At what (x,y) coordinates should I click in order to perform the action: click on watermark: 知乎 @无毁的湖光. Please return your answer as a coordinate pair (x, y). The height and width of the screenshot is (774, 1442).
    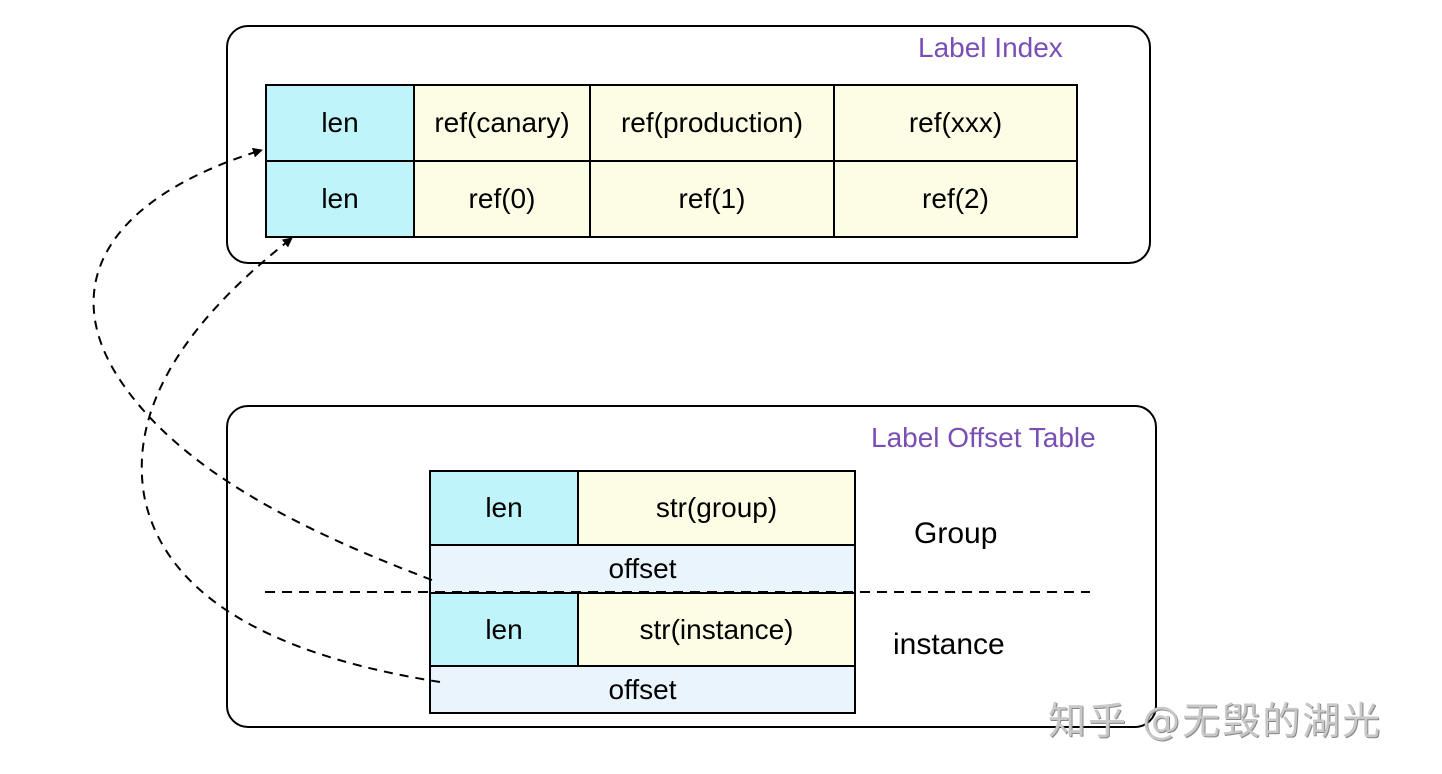
    Looking at the image, I should click on (1215, 721).